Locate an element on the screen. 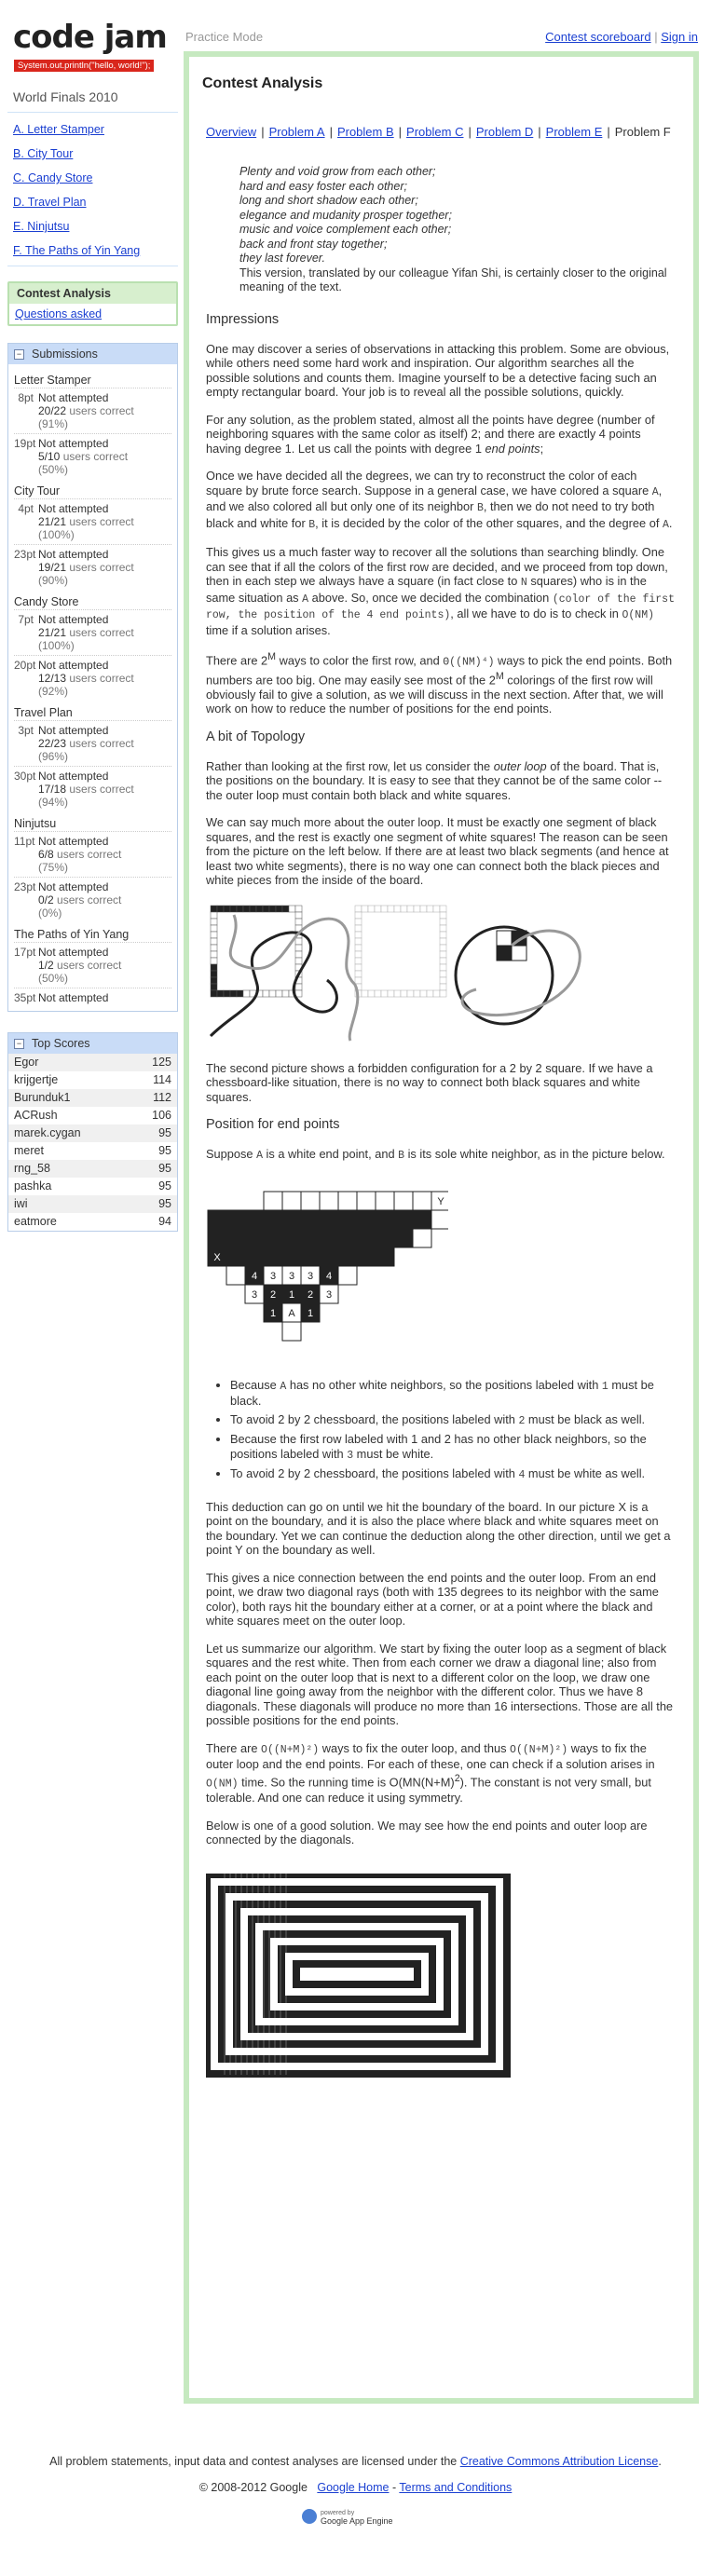 The width and height of the screenshot is (711, 2576). submission-row: 11pt Not attempted 6/8 users correct (75%) is located at coordinates (92, 854).